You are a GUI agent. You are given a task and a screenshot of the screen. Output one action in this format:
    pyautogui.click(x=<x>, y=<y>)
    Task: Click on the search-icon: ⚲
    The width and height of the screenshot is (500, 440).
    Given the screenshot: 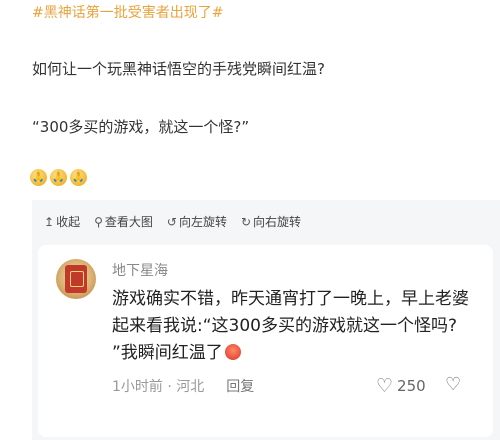 What is the action you would take?
    pyautogui.click(x=98, y=221)
    